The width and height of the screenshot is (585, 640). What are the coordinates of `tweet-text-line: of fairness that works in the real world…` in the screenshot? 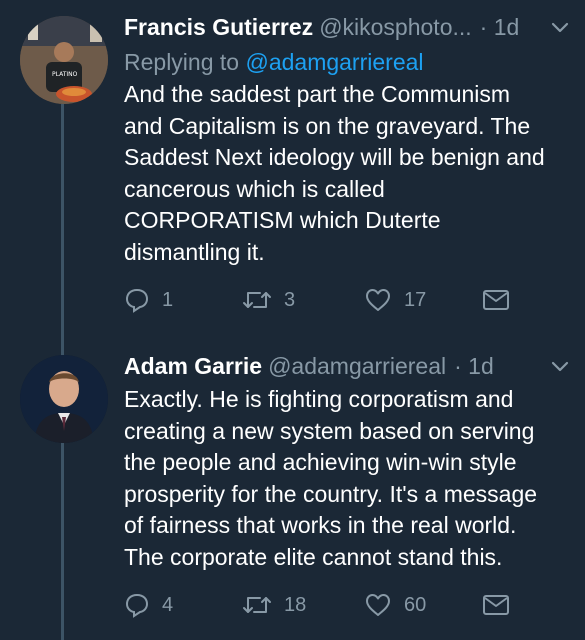 It's located at (320, 525).